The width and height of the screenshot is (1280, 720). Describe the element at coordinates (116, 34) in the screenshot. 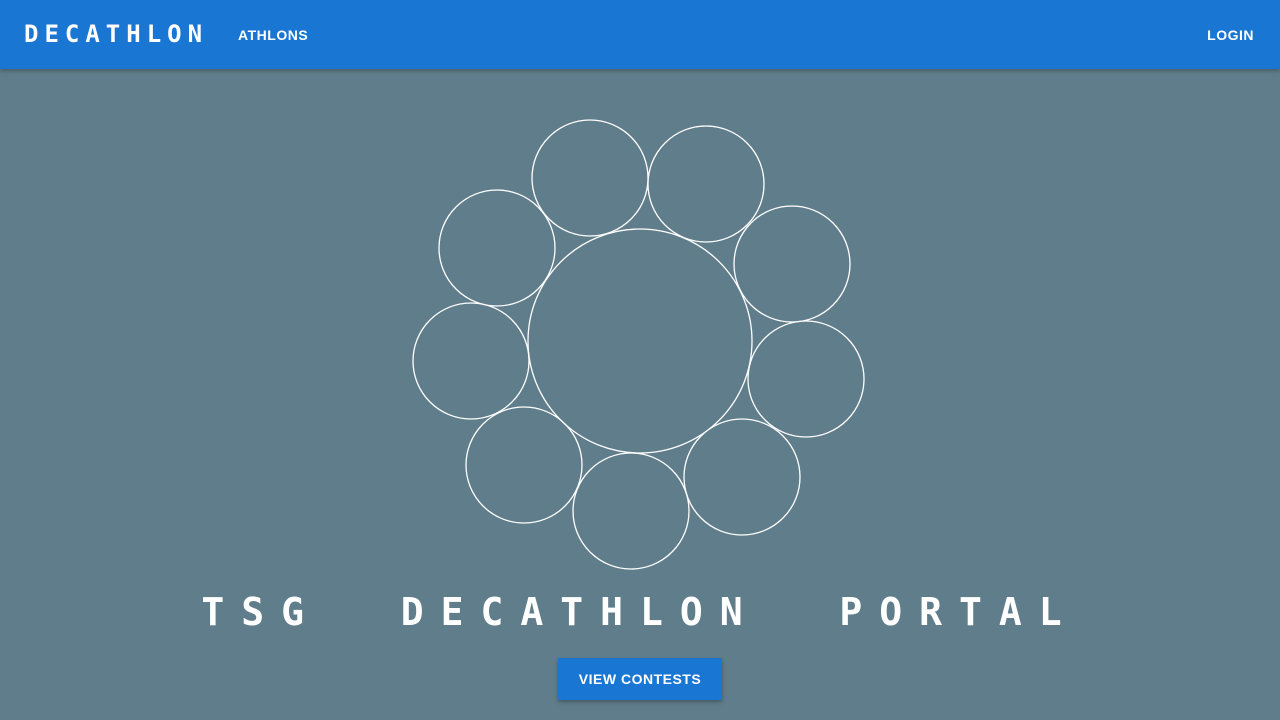

I see `brand-logo: DECATHLON` at that location.